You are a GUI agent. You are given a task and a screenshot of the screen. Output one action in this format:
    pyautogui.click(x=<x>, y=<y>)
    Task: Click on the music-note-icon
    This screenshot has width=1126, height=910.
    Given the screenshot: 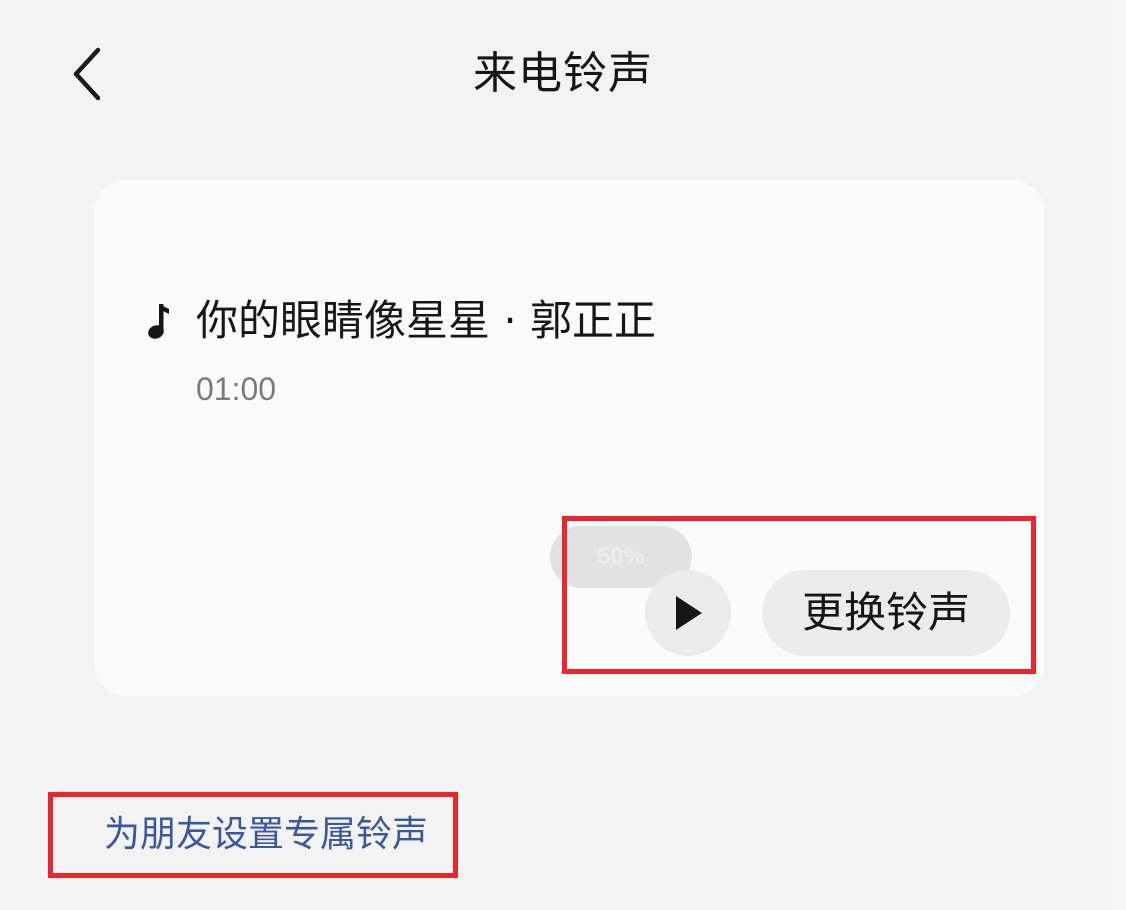 What is the action you would take?
    pyautogui.click(x=158, y=321)
    